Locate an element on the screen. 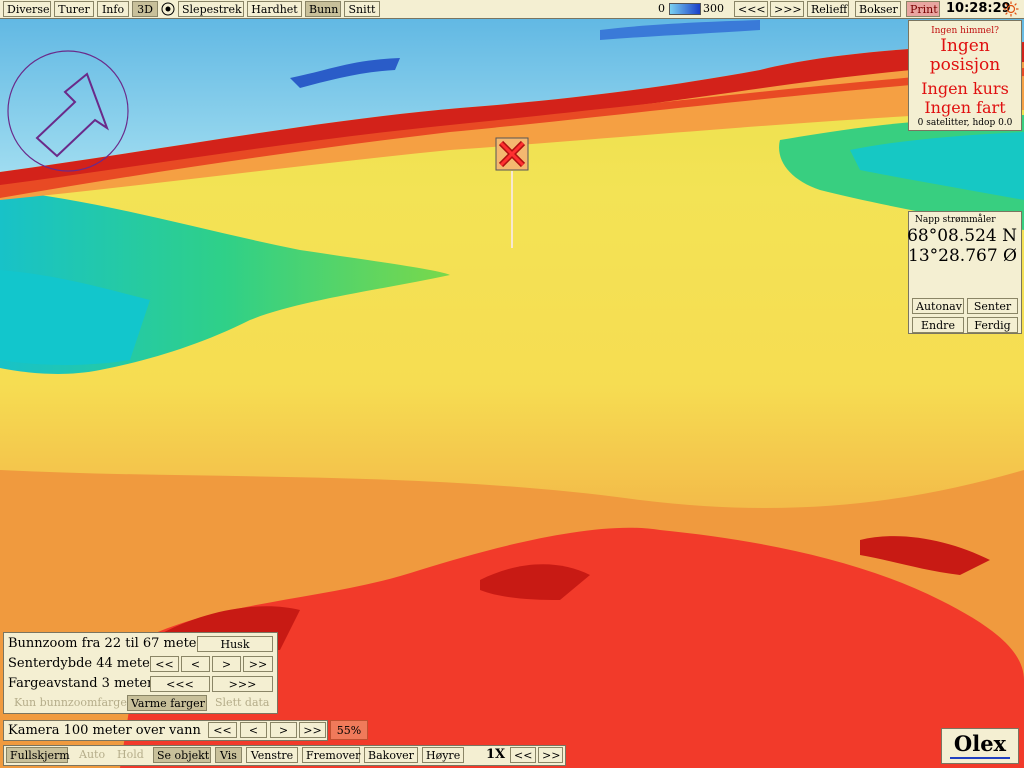 The image size is (1024, 768). left-button: Venstre is located at coordinates (272, 755).